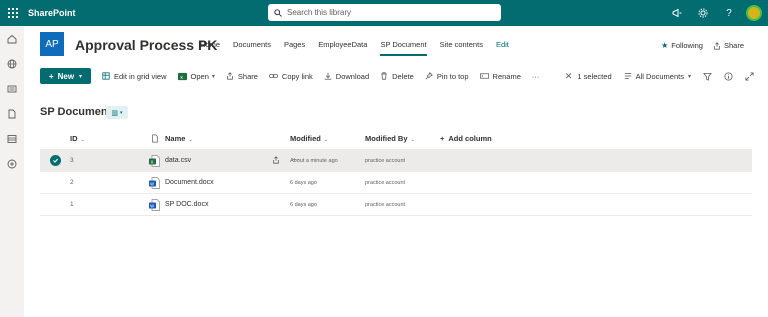  Describe the element at coordinates (728, 45) in the screenshot. I see `site-share-button: Share` at that location.